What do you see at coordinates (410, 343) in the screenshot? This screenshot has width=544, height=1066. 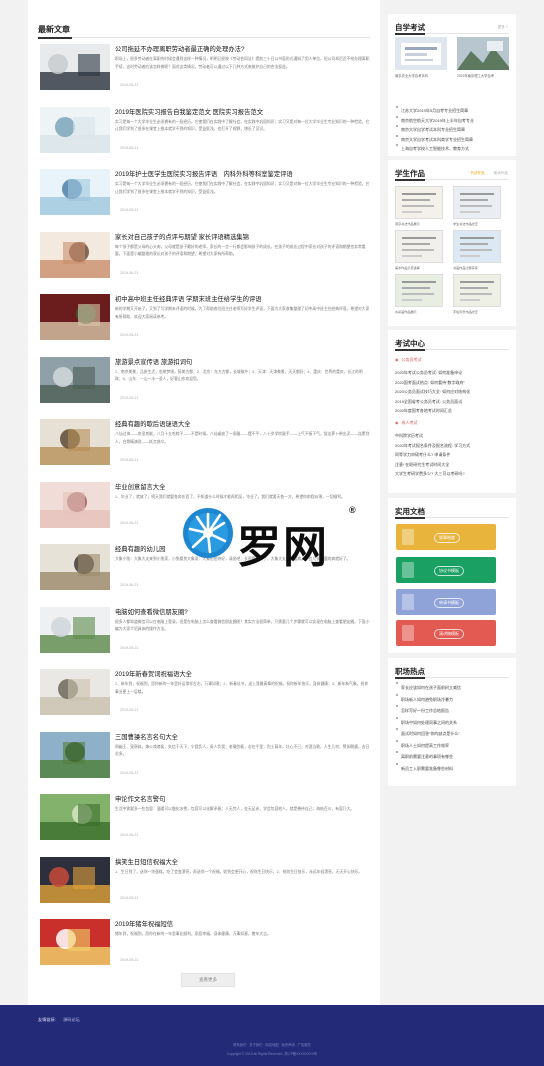 I see `exams-title: 考试中心` at bounding box center [410, 343].